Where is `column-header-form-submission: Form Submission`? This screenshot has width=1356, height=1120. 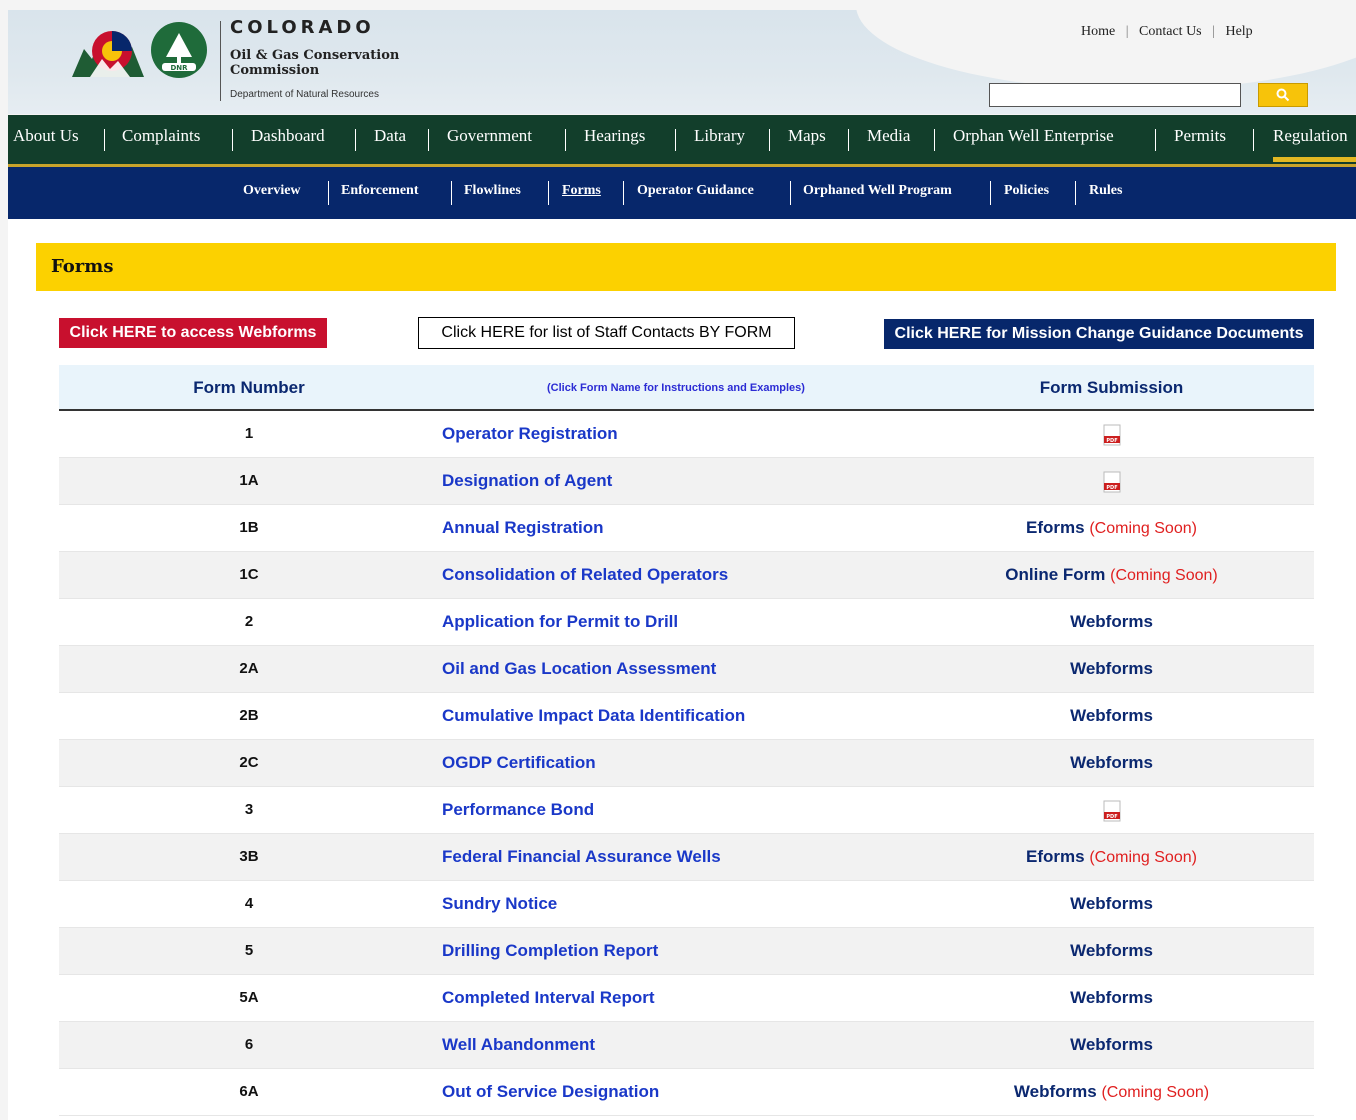 column-header-form-submission: Form Submission is located at coordinates (1111, 387).